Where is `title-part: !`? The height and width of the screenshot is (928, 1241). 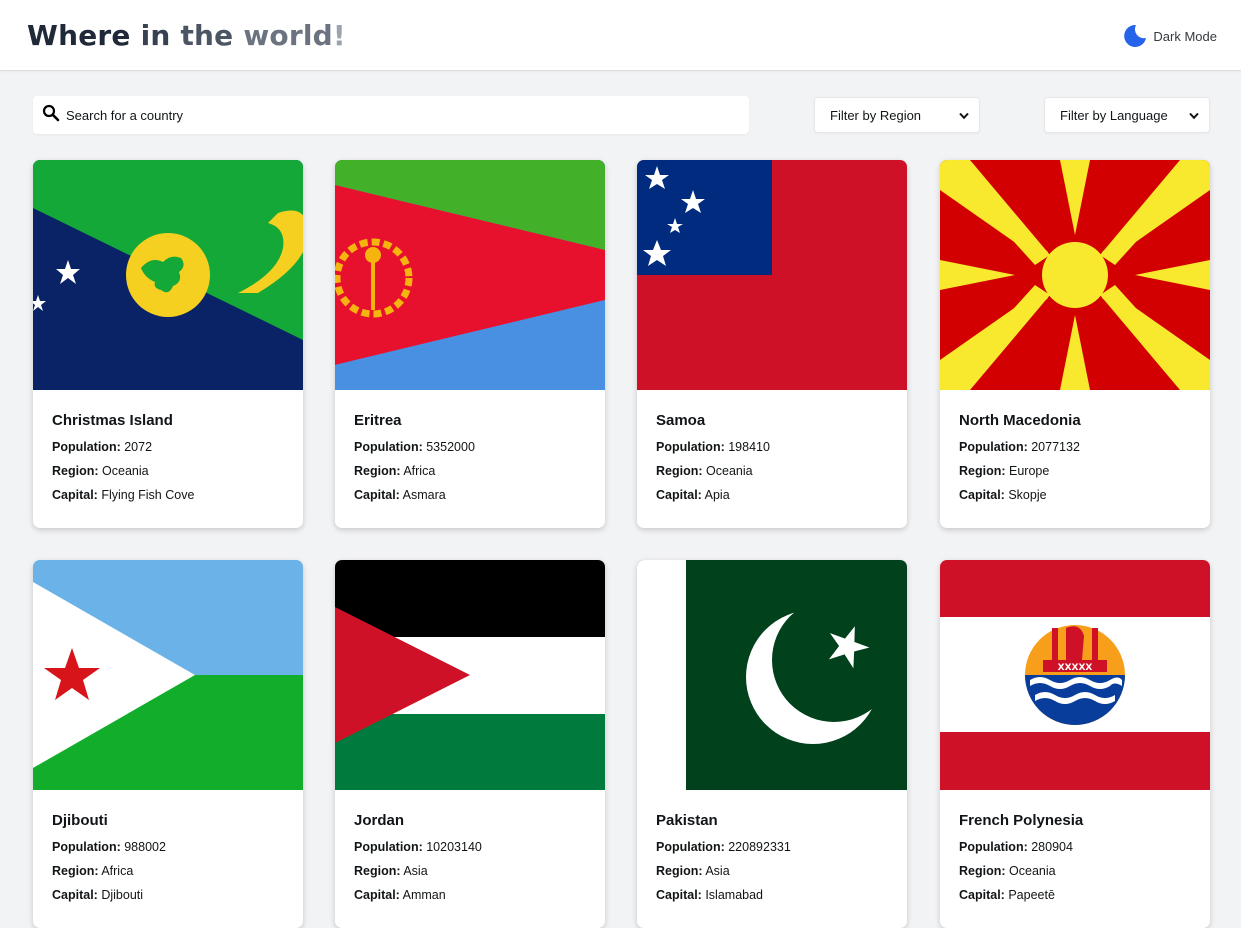 title-part: ! is located at coordinates (339, 35).